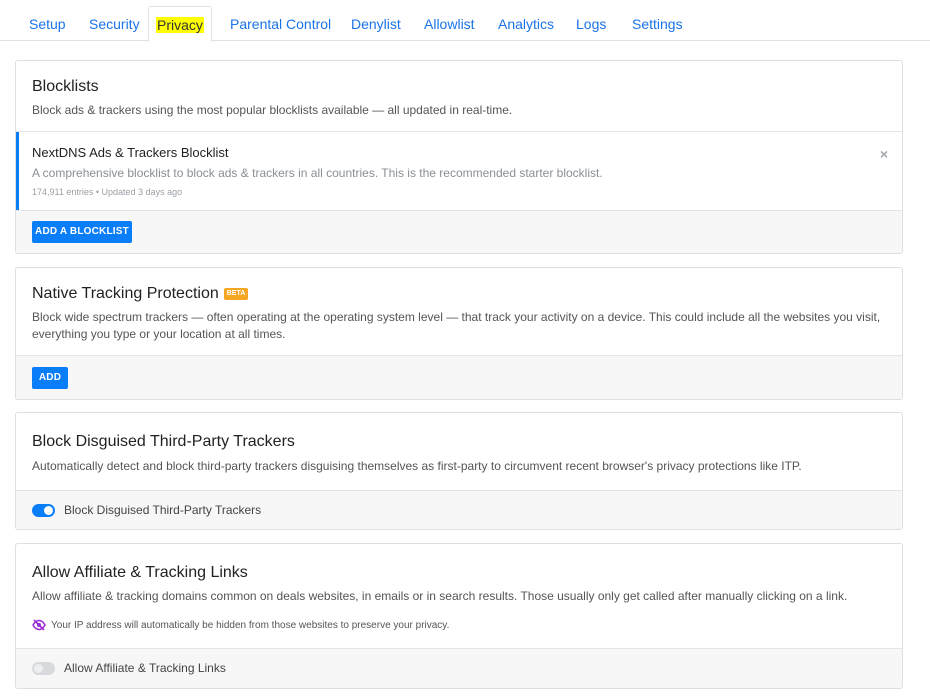 The image size is (930, 697). What do you see at coordinates (162, 510) in the screenshot?
I see `disguised-trackers-toggle-label: Block Disguised Third-Party Trackers` at bounding box center [162, 510].